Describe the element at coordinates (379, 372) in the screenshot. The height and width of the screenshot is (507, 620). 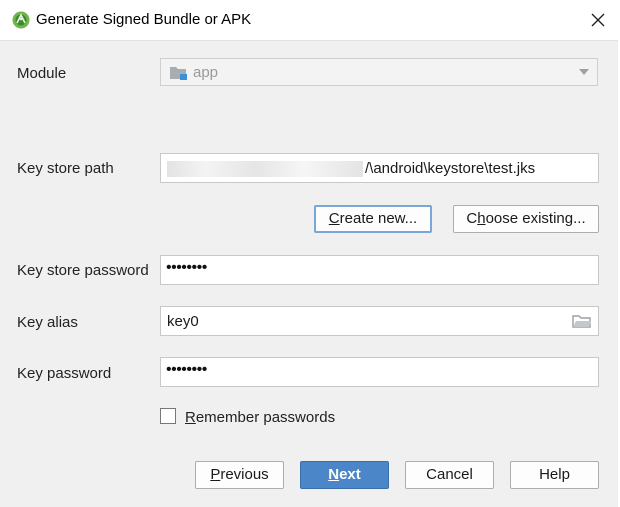
I see `key-password-field: ••••••••` at that location.